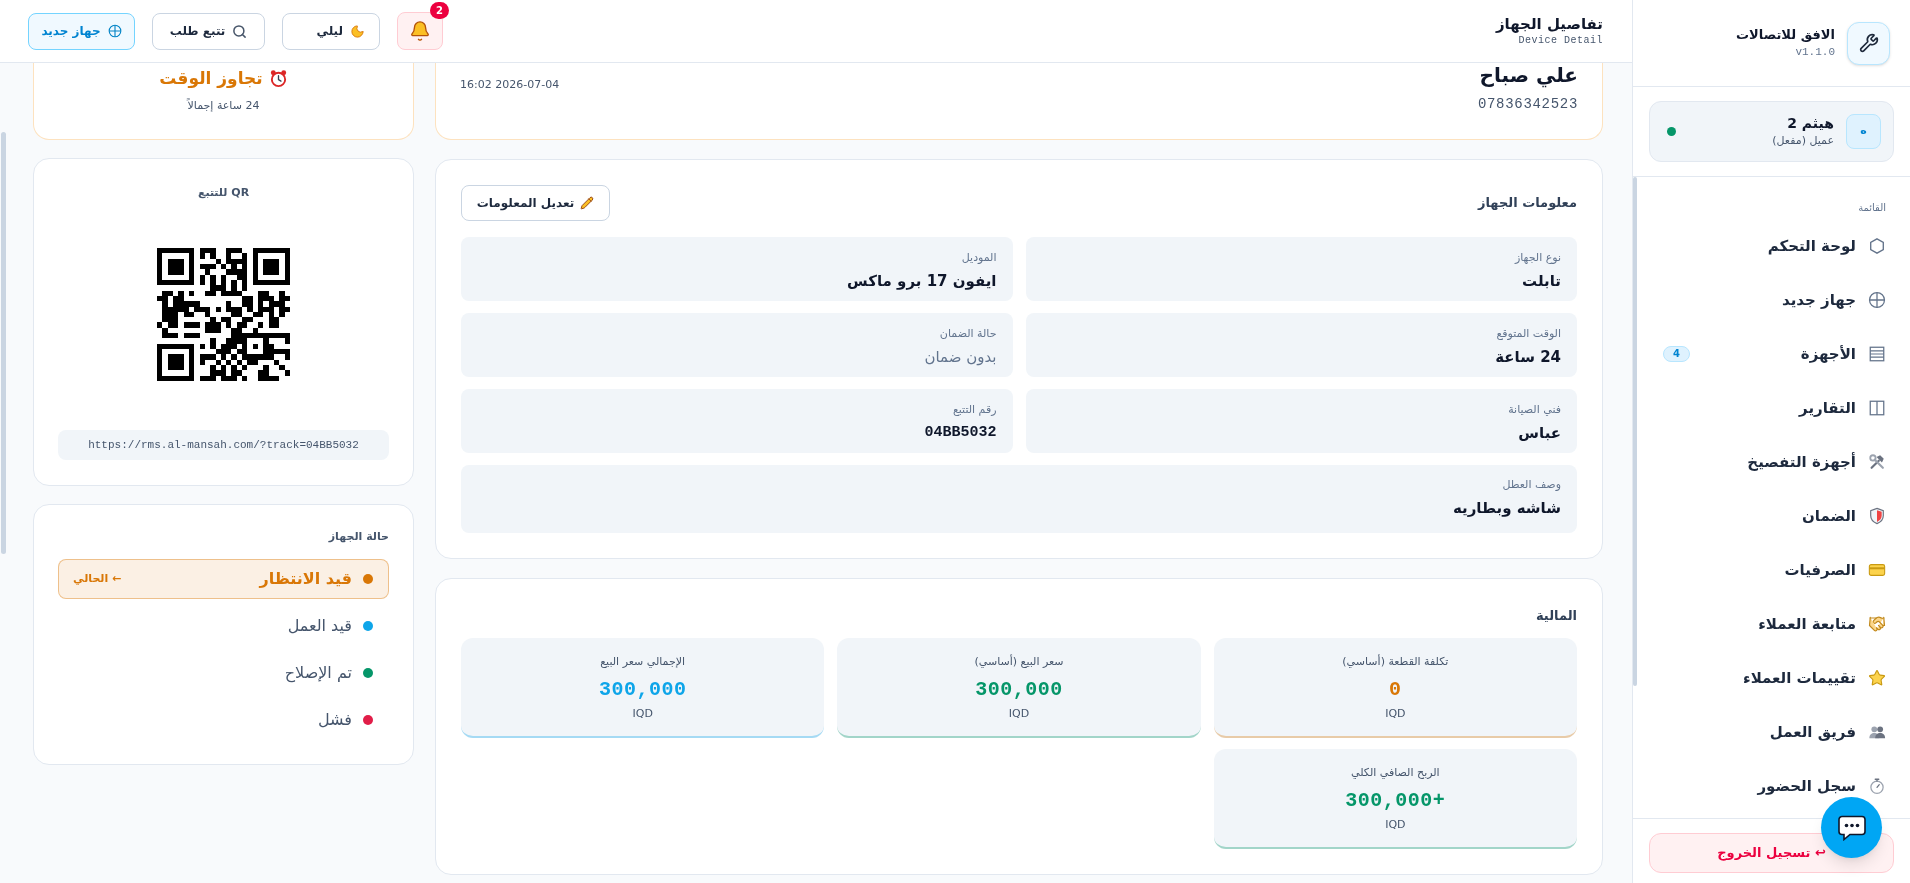 This screenshot has height=883, width=1910. Describe the element at coordinates (1863, 131) in the screenshot. I see `user-avatar: ه` at that location.